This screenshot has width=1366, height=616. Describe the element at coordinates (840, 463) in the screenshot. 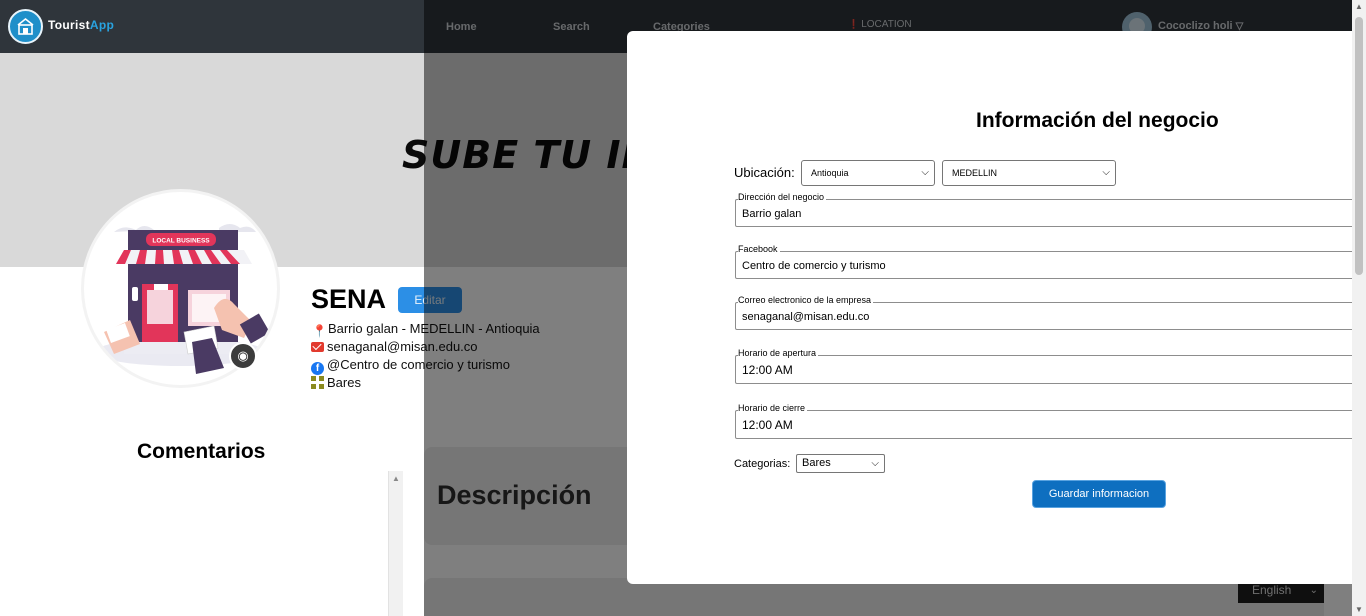

I see `category-select: Bares ⌵` at that location.